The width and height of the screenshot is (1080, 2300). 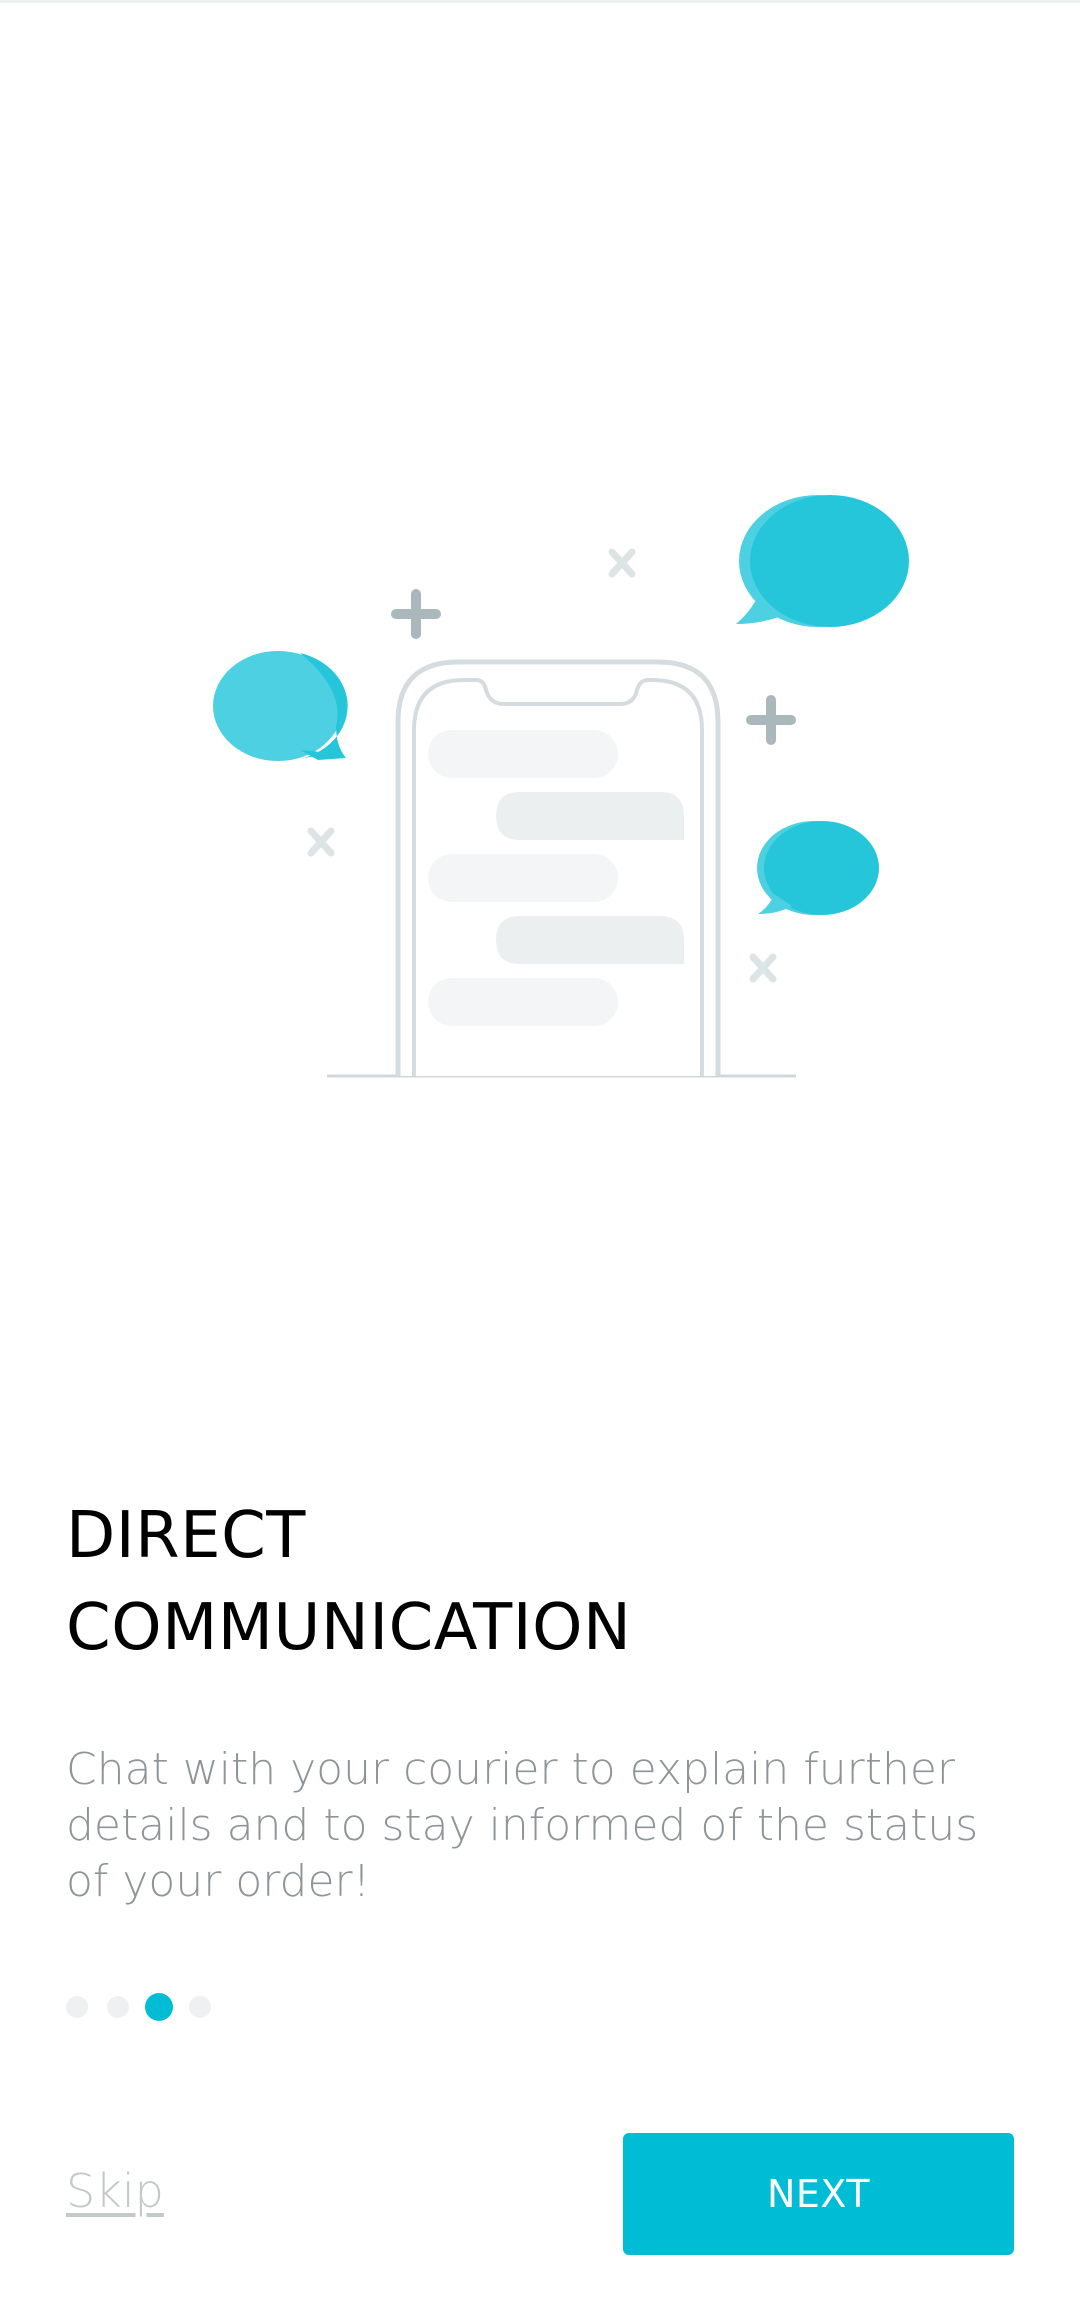 What do you see at coordinates (349, 1628) in the screenshot?
I see `title-line: COMMUNICATION` at bounding box center [349, 1628].